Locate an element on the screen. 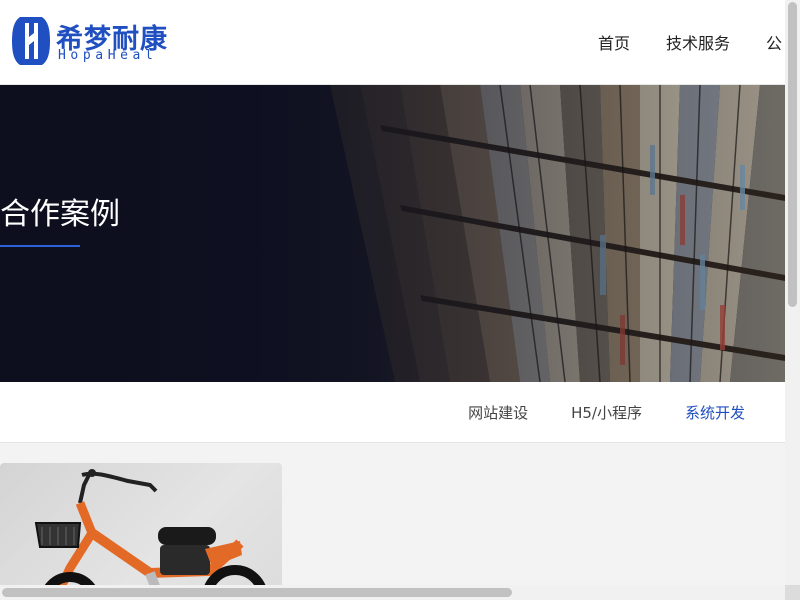 The height and width of the screenshot is (600, 800). case-card is located at coordinates (141, 531).